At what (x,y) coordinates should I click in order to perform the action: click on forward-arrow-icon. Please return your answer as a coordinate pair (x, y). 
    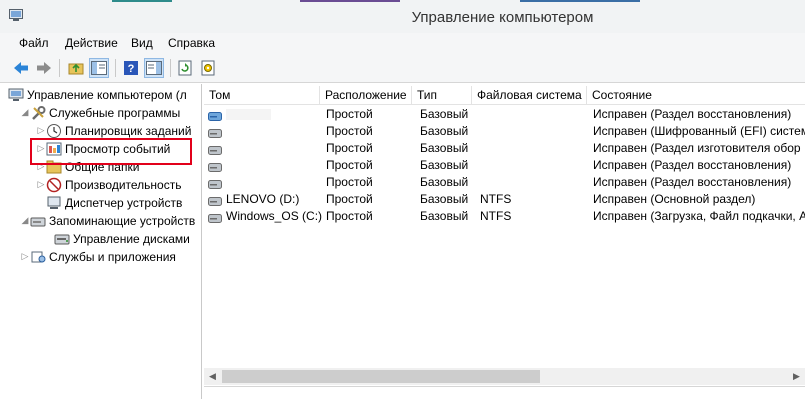
    Looking at the image, I should click on (44, 68).